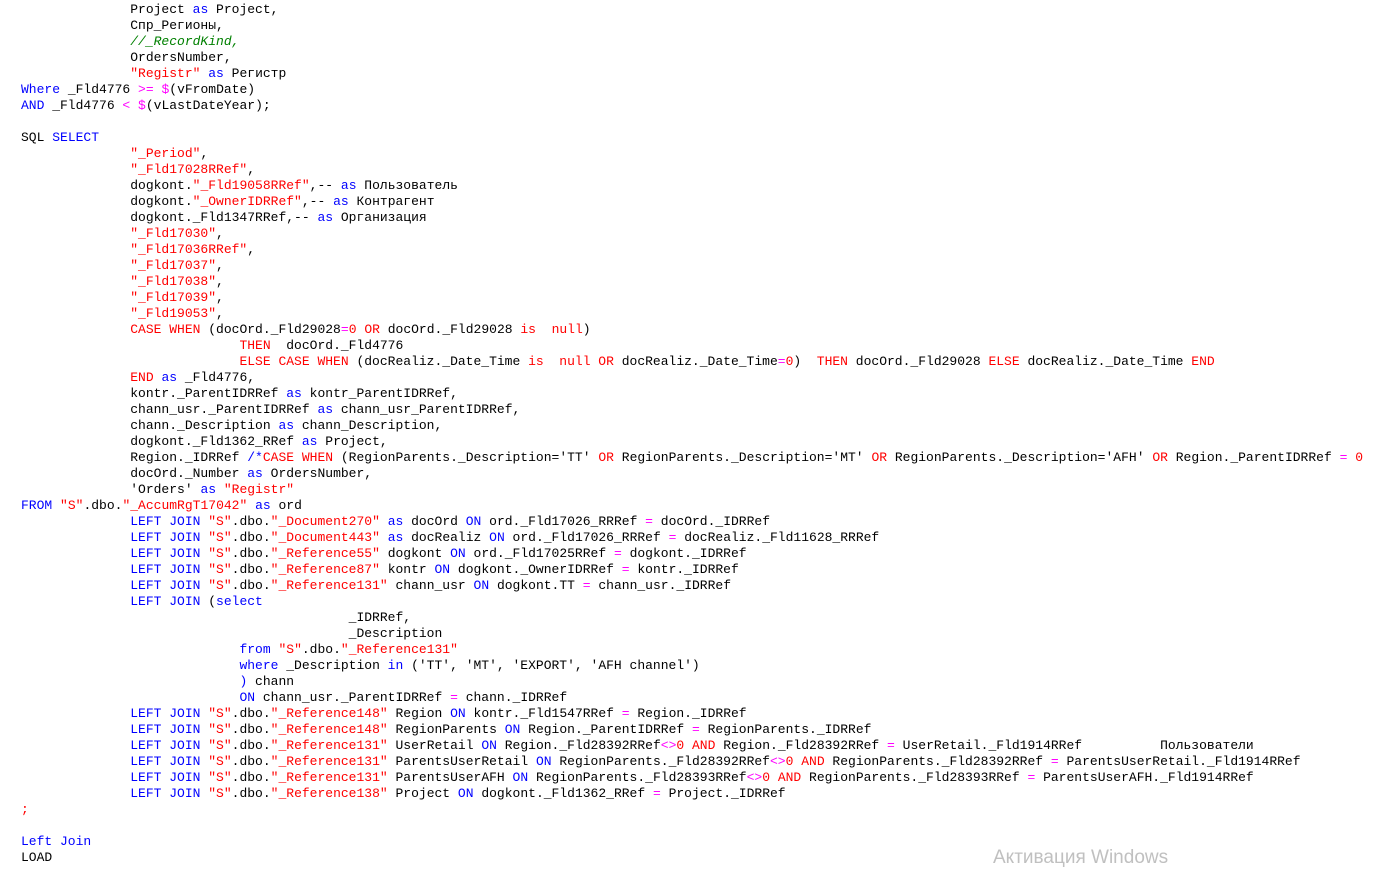 The height and width of the screenshot is (869, 1394). Describe the element at coordinates (329, 745) in the screenshot. I see `code-token: "_Reference131"` at that location.